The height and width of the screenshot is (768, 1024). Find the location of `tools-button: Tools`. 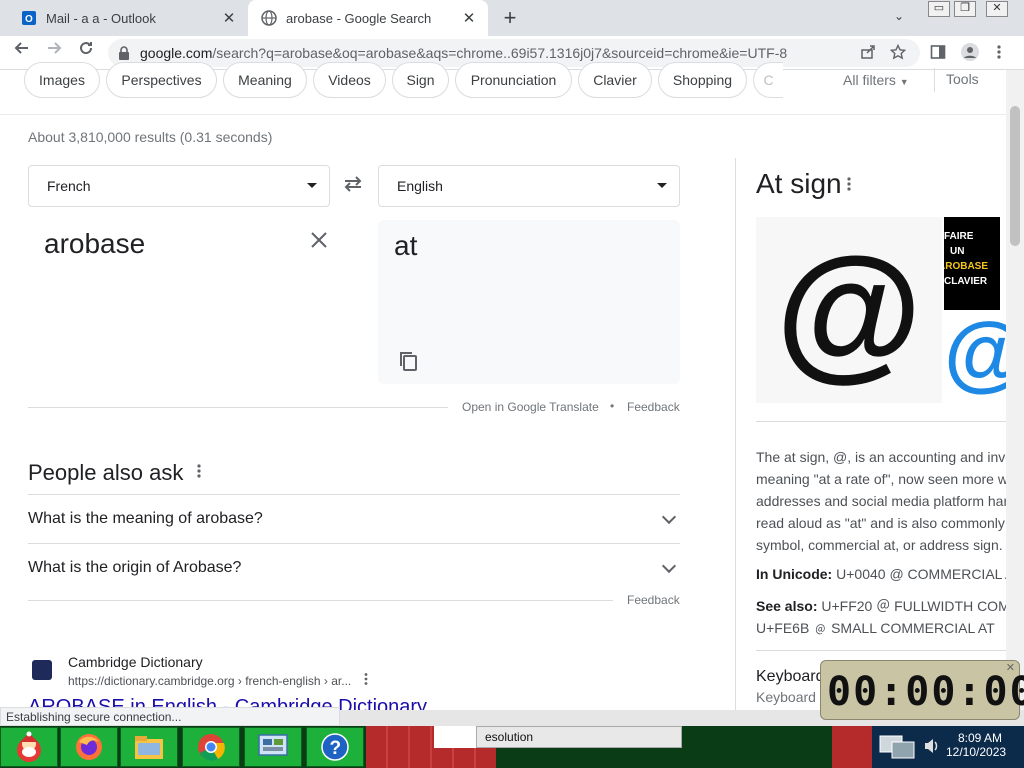

tools-button: Tools is located at coordinates (962, 79).